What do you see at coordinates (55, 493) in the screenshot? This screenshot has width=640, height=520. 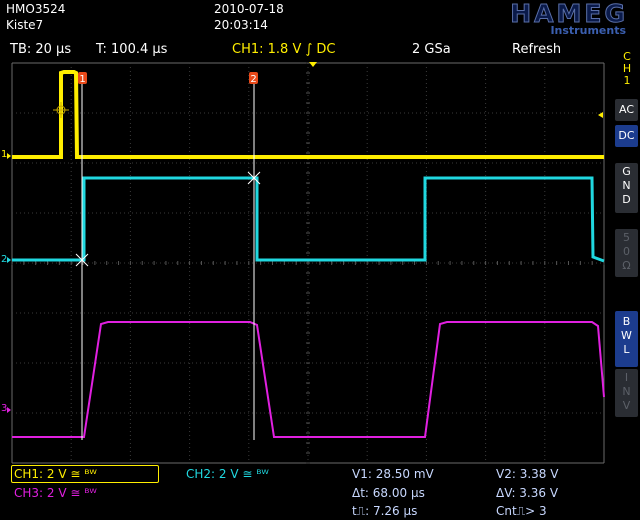 I see `ch3-settings: CH3: 2 V ≅ ᴮᵂ` at bounding box center [55, 493].